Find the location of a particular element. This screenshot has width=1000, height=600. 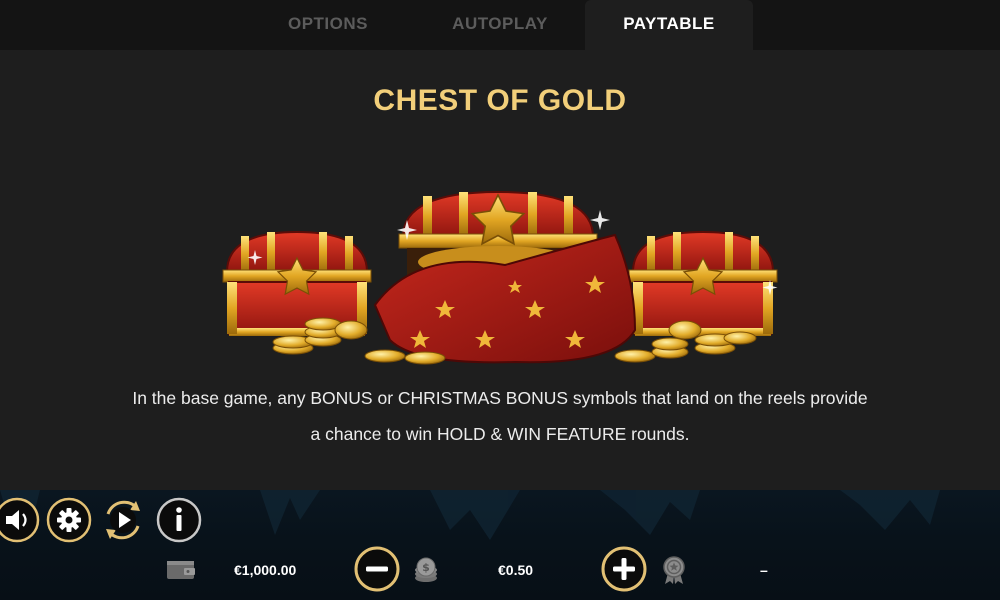

autoplay-icon is located at coordinates (123, 520).